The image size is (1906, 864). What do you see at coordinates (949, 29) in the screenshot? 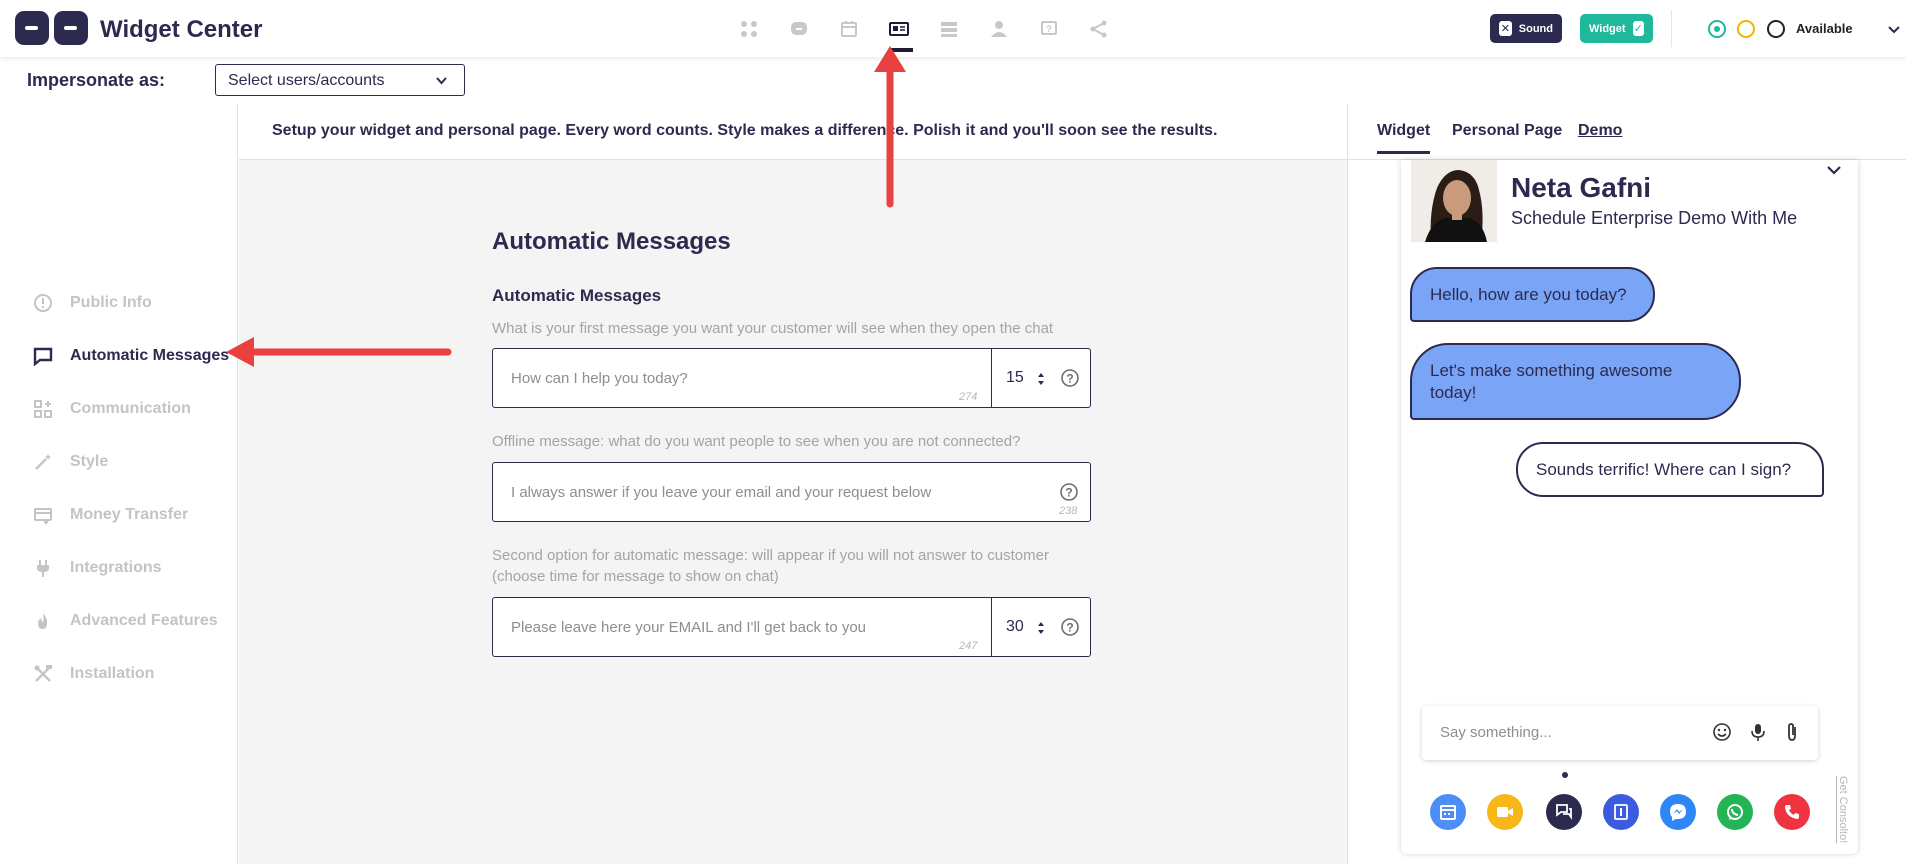
I see `list-icon` at bounding box center [949, 29].